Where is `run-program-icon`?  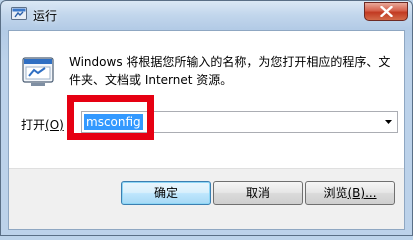 run-program-icon is located at coordinates (39, 72).